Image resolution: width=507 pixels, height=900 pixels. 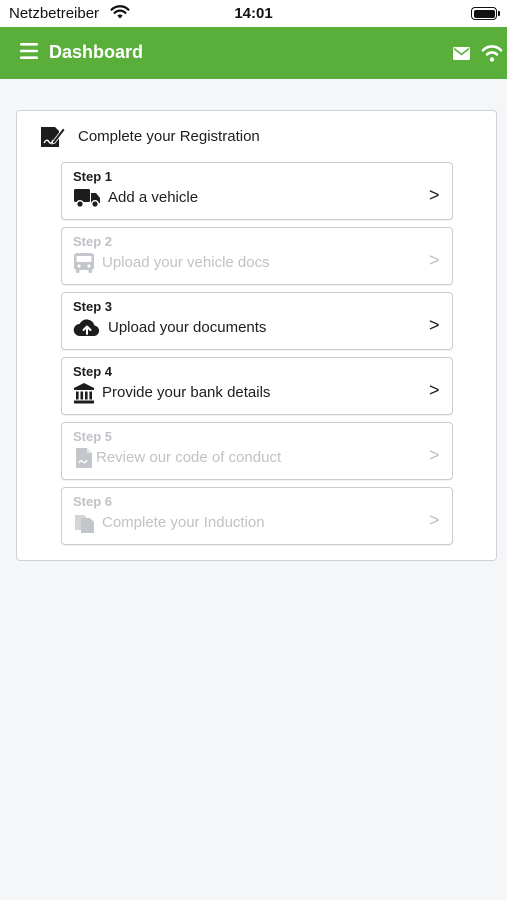 I want to click on bank-icon, so click(x=84, y=393).